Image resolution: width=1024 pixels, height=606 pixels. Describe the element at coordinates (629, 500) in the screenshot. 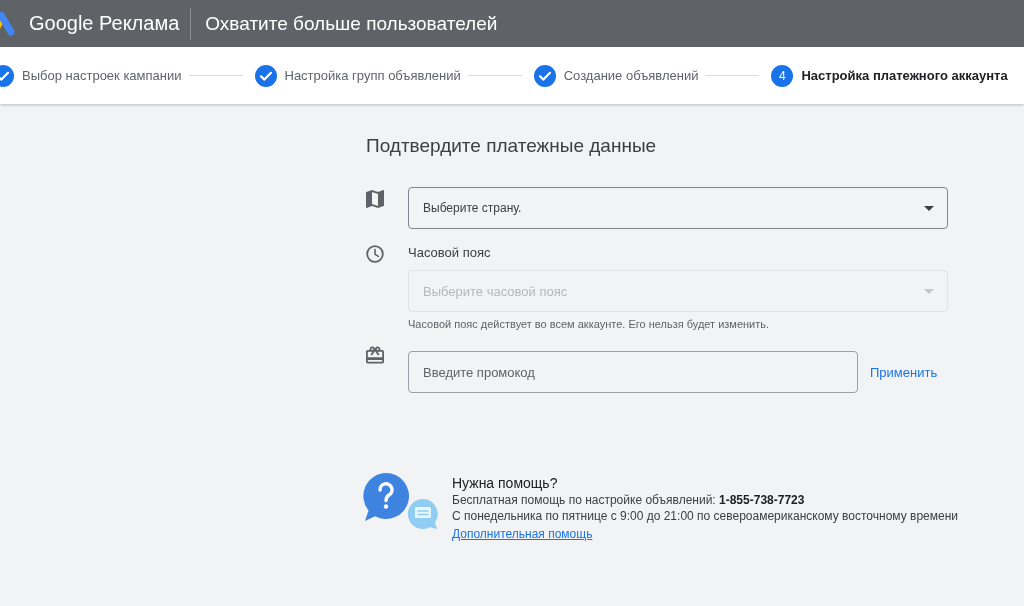

I see `help-phone-text: Бесплатная помощь по настройке объявлений: 1-855-738-7723` at that location.